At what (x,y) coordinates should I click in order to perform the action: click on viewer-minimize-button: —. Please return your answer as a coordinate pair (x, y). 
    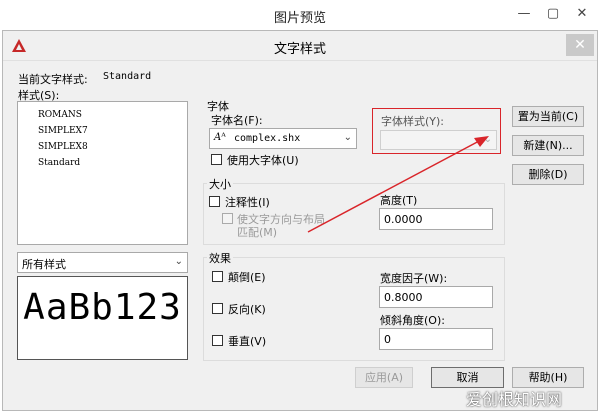
    Looking at the image, I should click on (524, 14).